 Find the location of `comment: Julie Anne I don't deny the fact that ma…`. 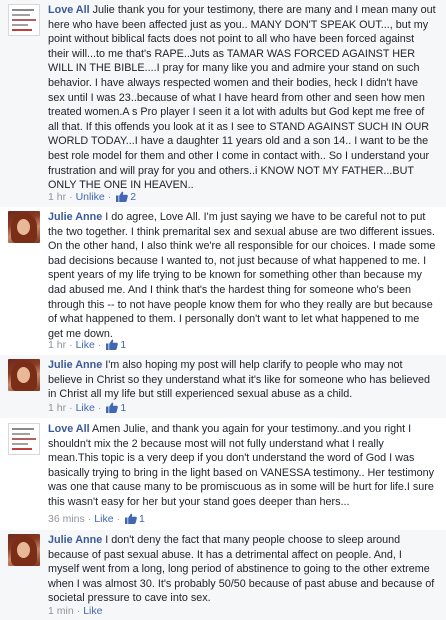

comment: Julie Anne I don't deny the fact that ma… is located at coordinates (223, 575).